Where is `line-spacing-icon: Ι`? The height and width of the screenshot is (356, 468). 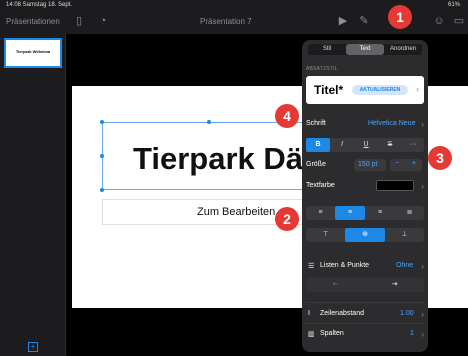
line-spacing-icon: Ι is located at coordinates (309, 313).